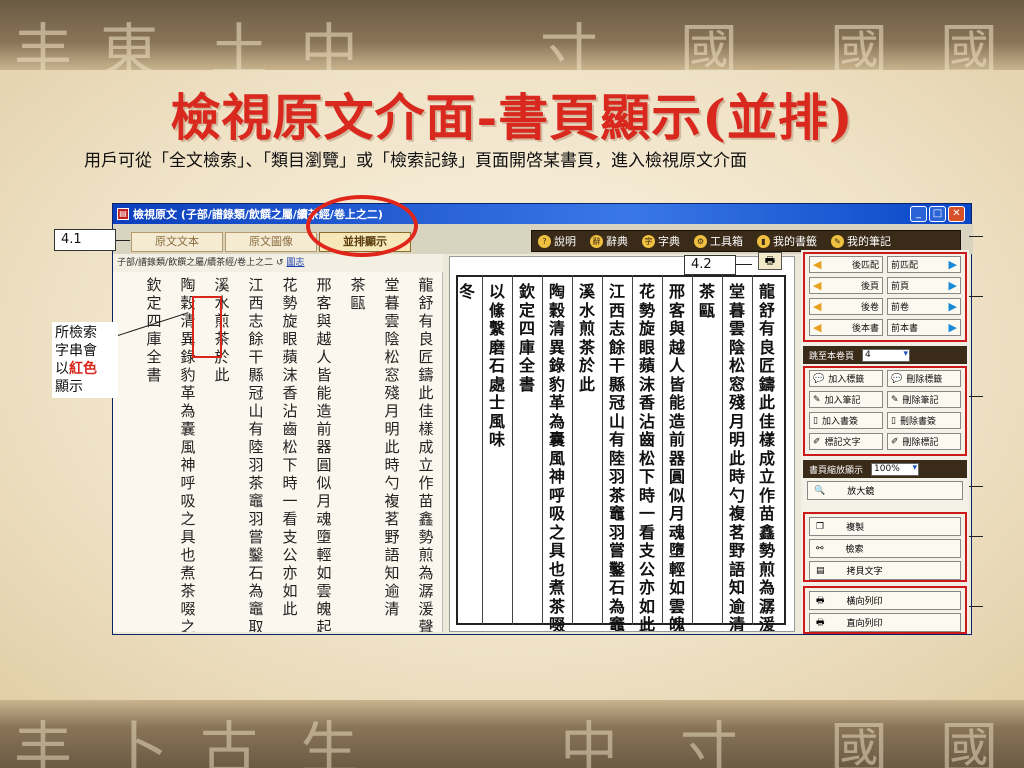  What do you see at coordinates (787, 241) in the screenshot?
I see `my-bookmarks-tool: ▮ 我的書籤` at bounding box center [787, 241].